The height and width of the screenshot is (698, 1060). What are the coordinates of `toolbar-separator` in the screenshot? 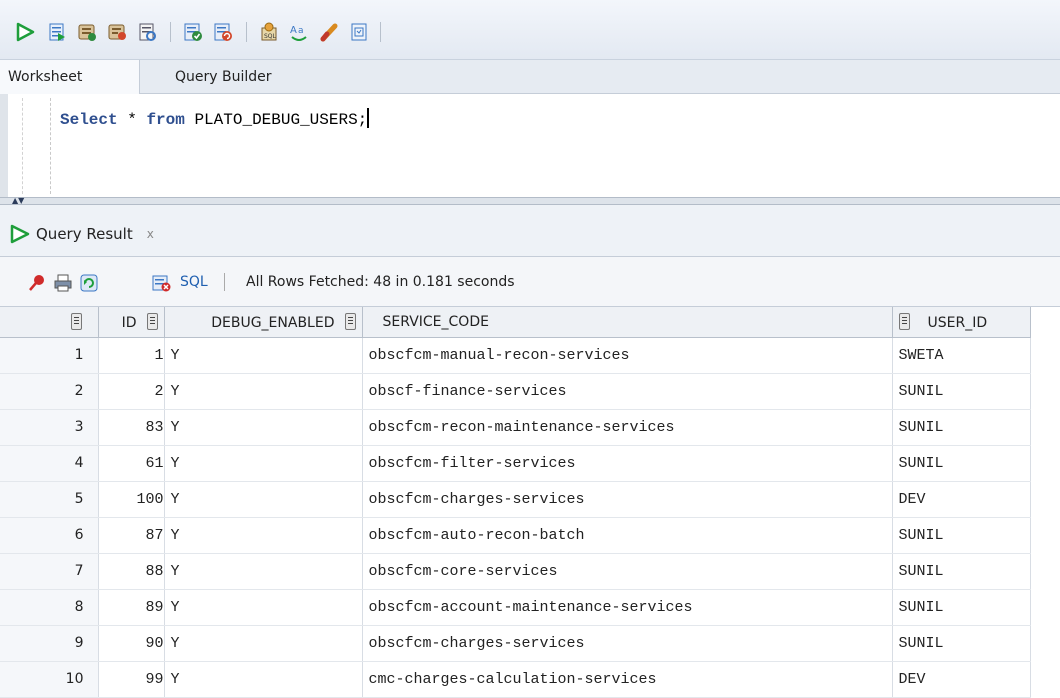 It's located at (224, 282).